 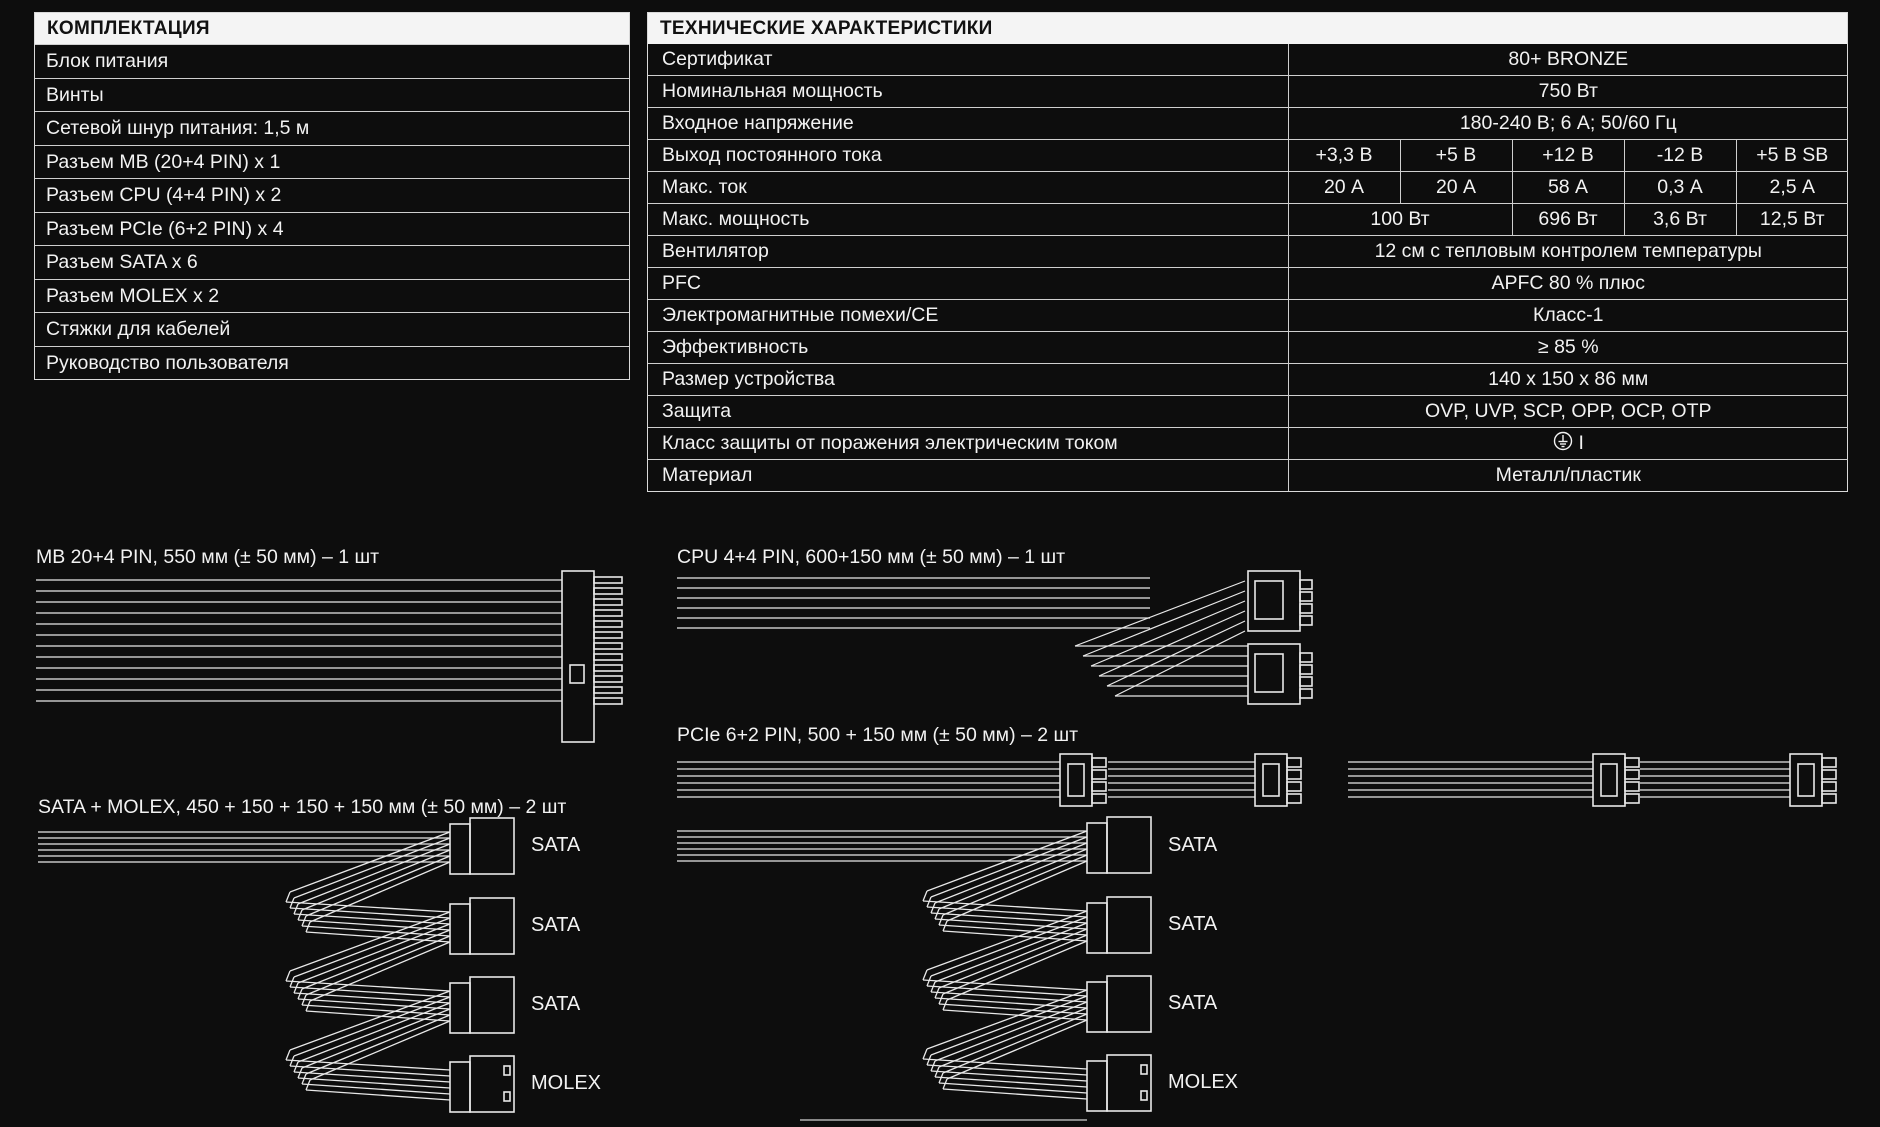 What do you see at coordinates (995, 637) in the screenshot?
I see `cpu-cable-drawing` at bounding box center [995, 637].